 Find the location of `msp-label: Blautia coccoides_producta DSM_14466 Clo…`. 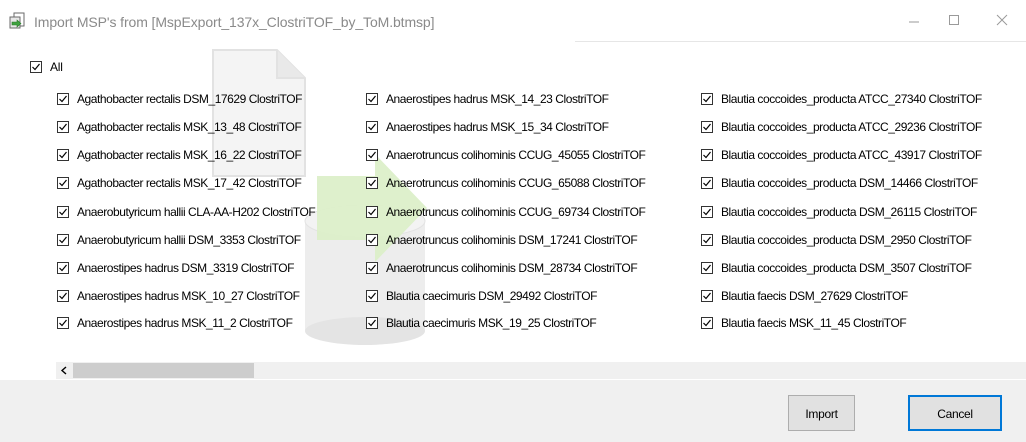

msp-label: Blautia coccoides_producta DSM_14466 Clo… is located at coordinates (849, 183).